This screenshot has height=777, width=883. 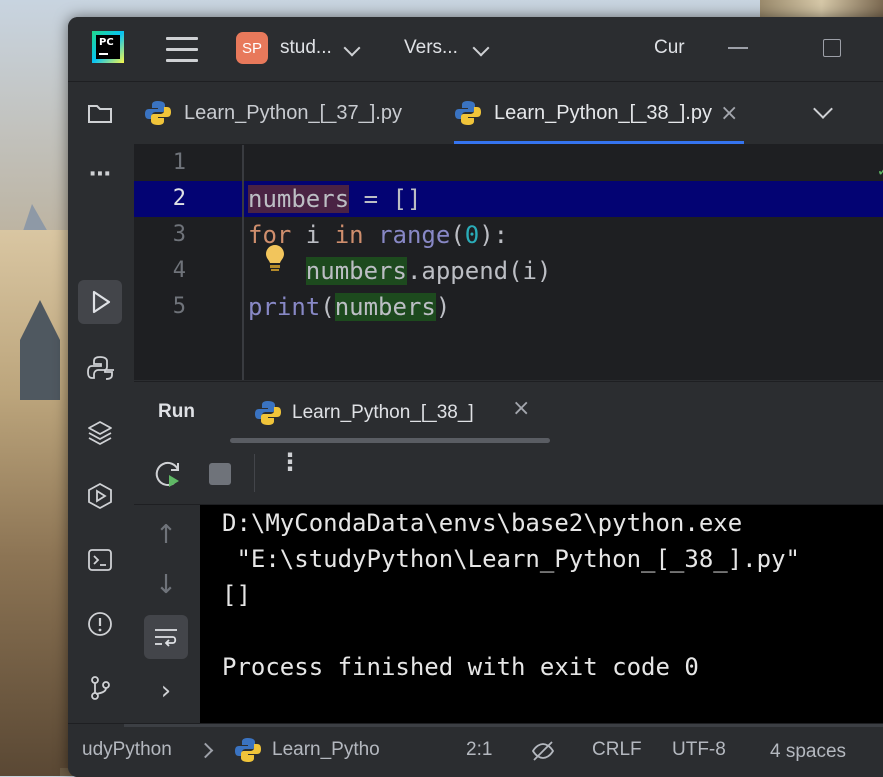 I want to click on code-text: for i in range(0):, so click(x=378, y=235).